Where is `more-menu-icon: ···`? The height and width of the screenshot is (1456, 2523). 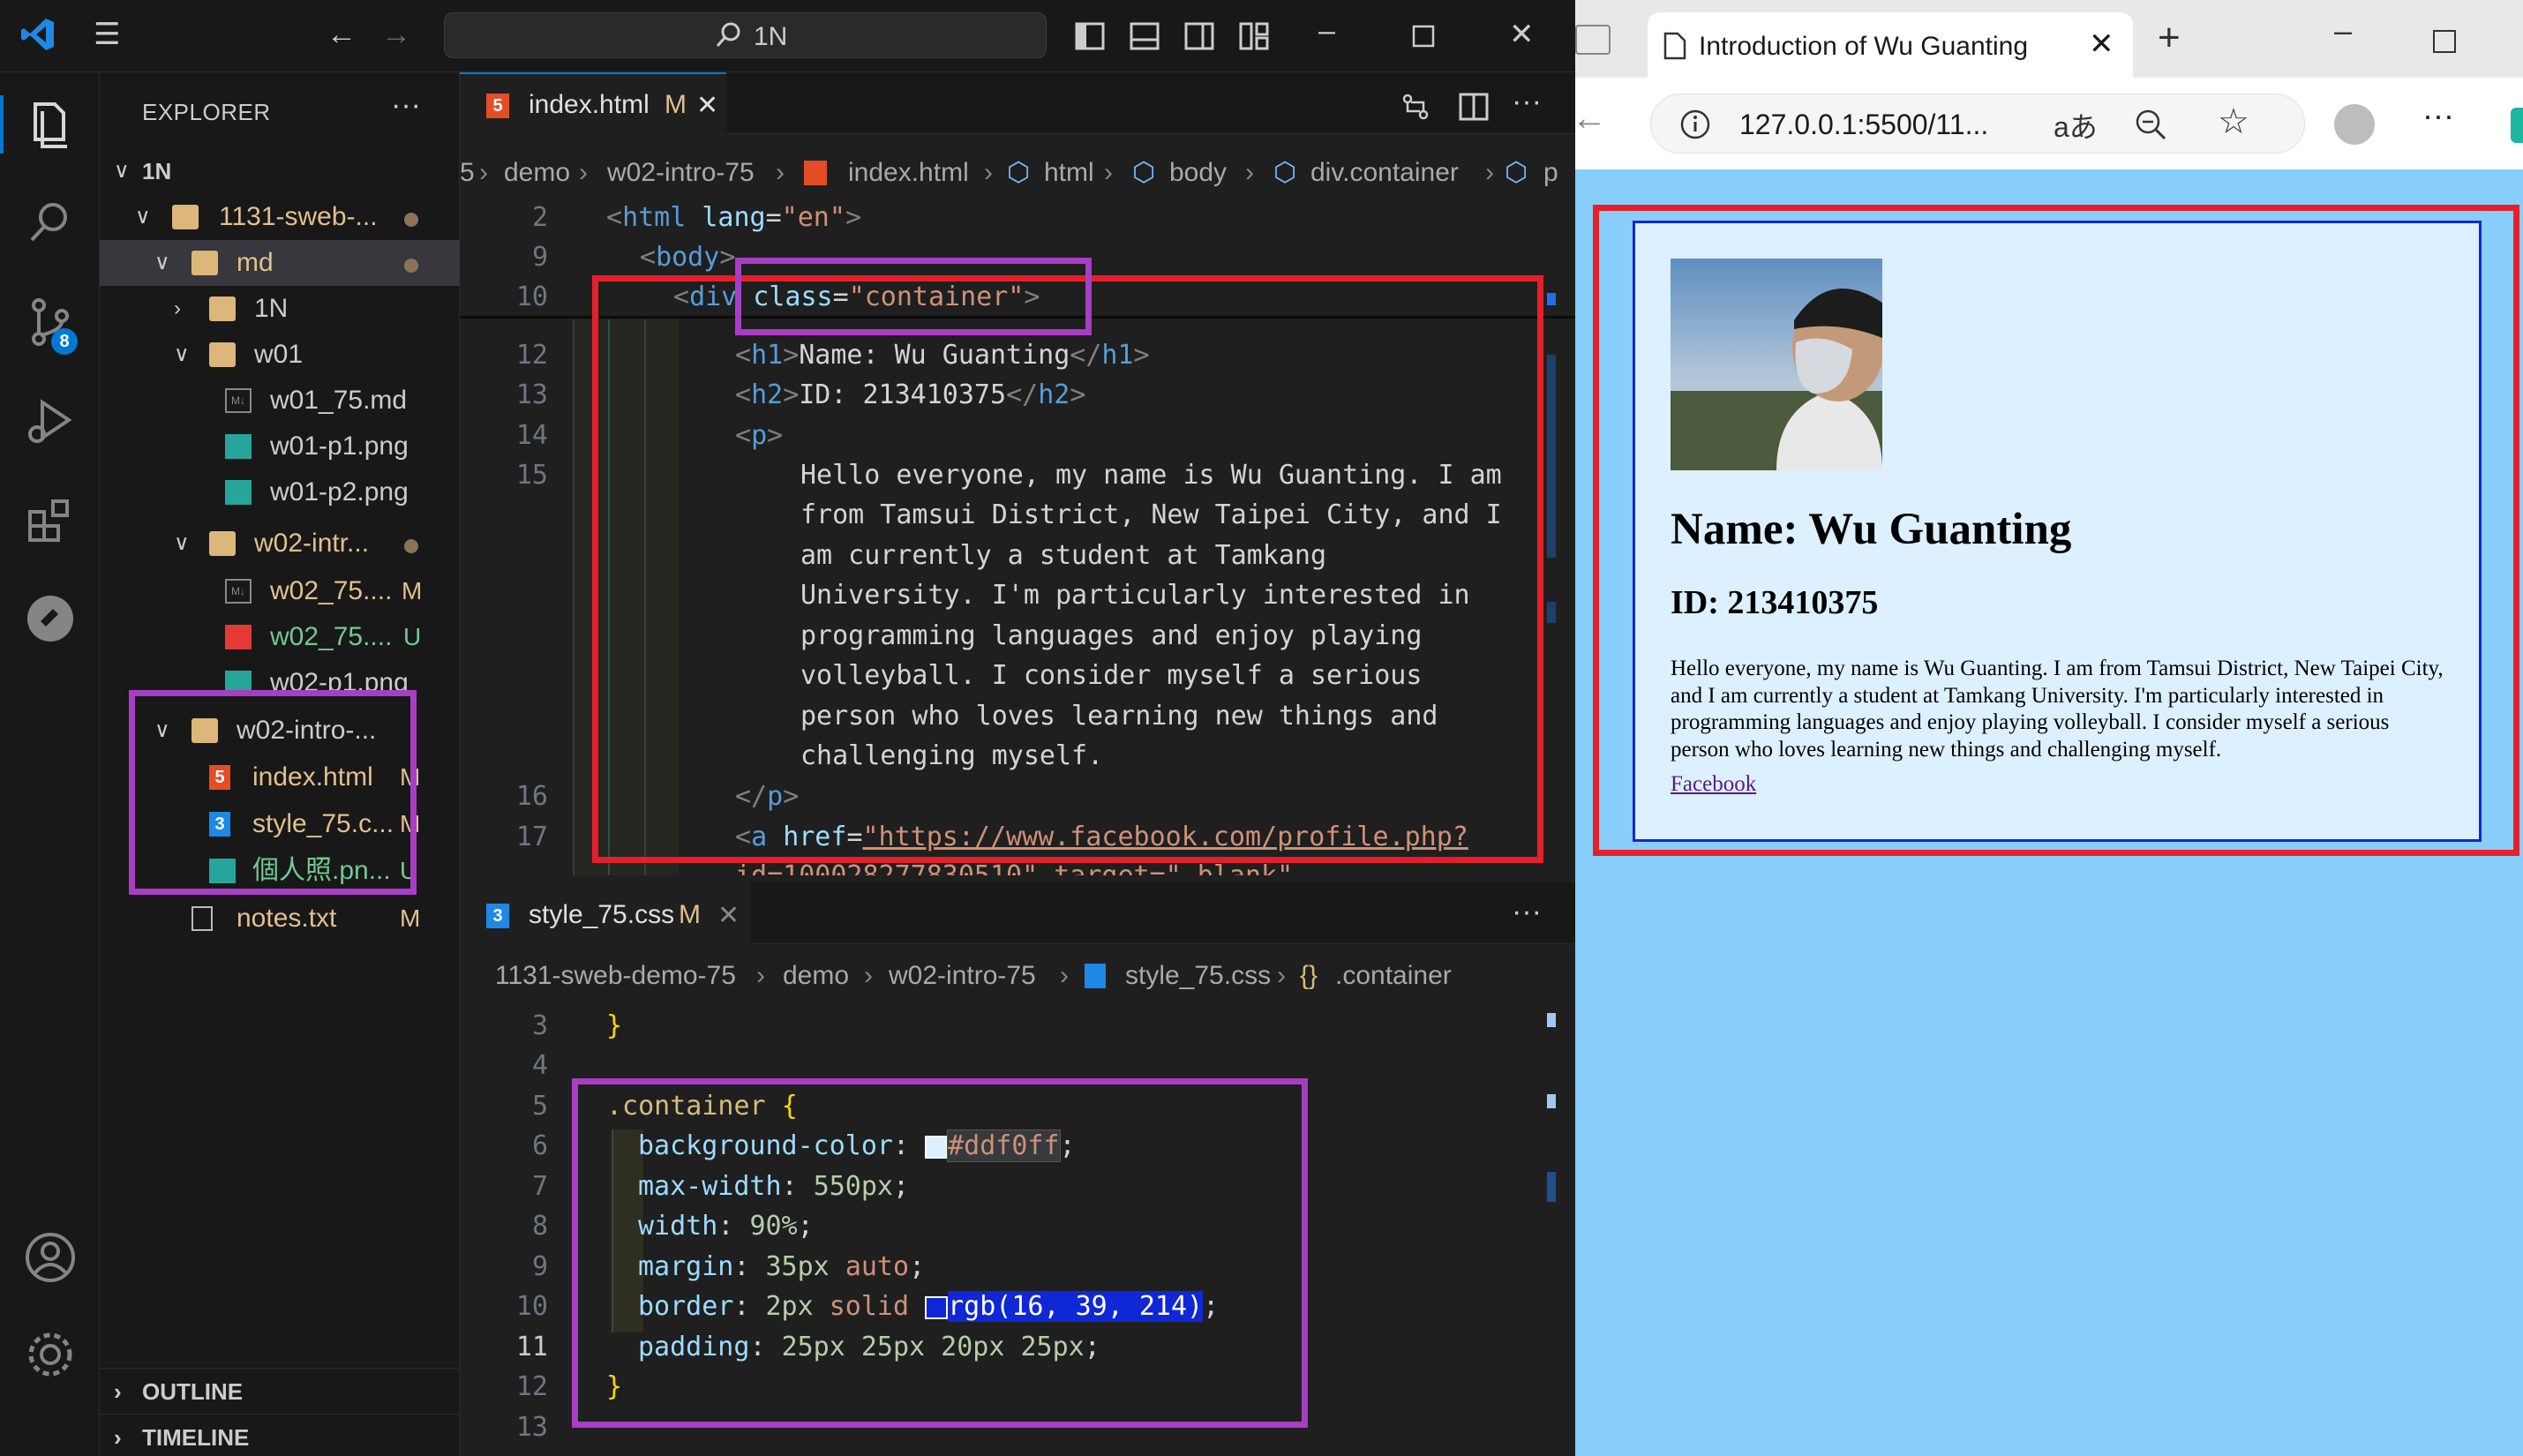 more-menu-icon: ··· is located at coordinates (2438, 115).